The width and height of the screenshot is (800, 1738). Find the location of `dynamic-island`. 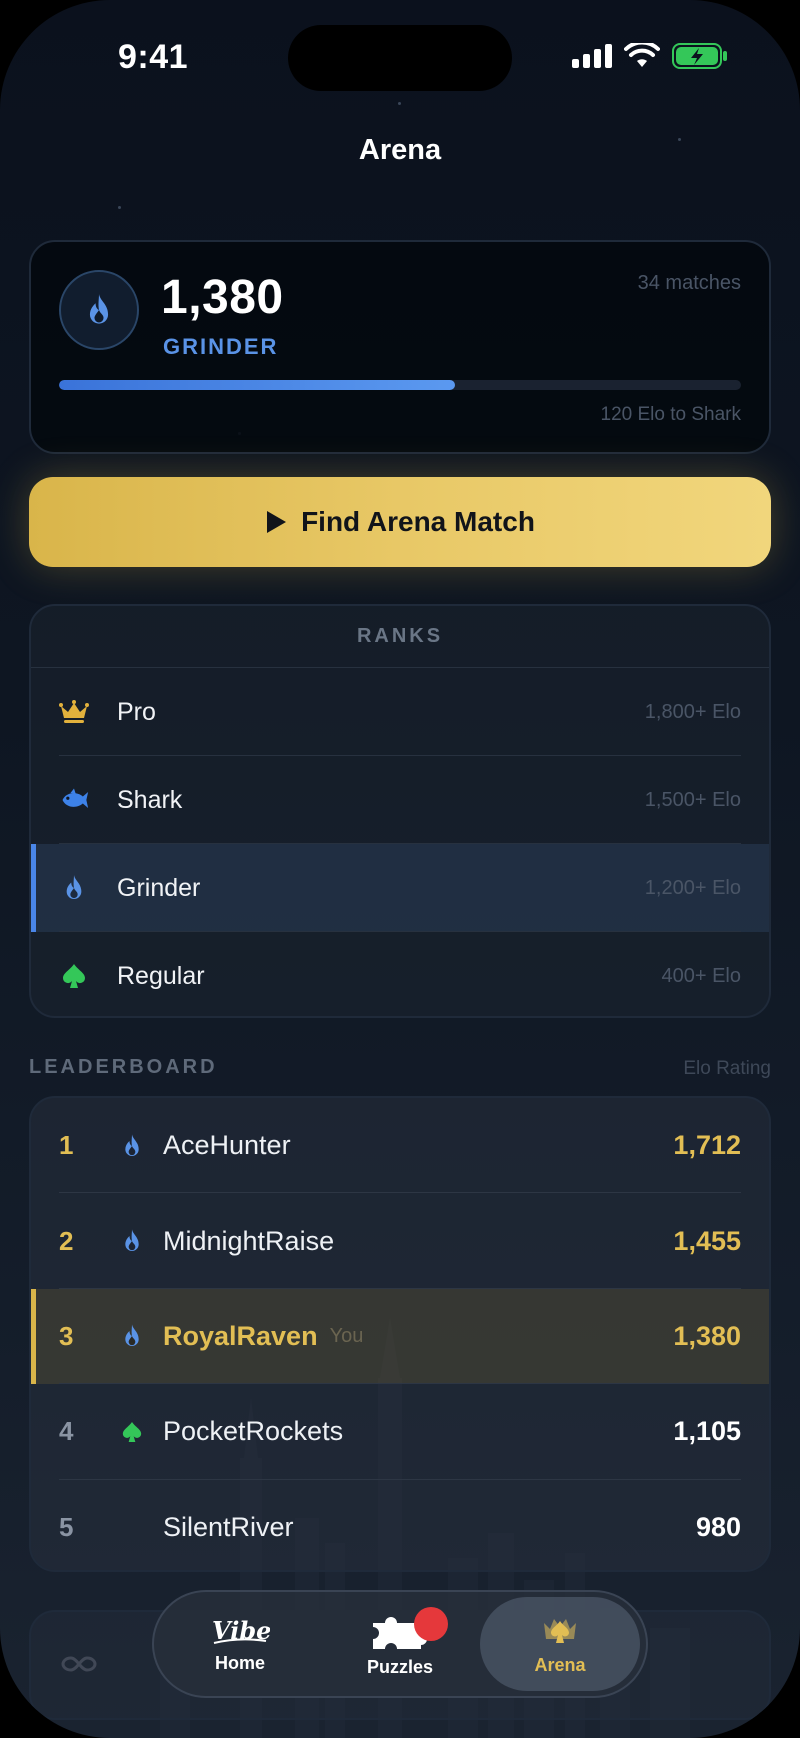

dynamic-island is located at coordinates (400, 58).